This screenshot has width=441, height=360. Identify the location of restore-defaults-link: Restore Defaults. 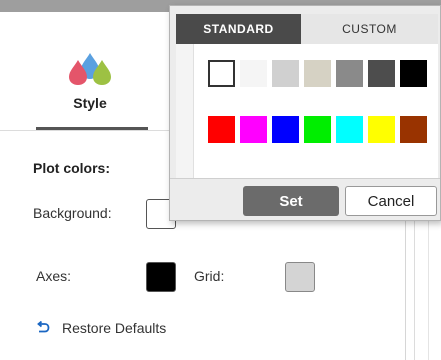
(101, 328).